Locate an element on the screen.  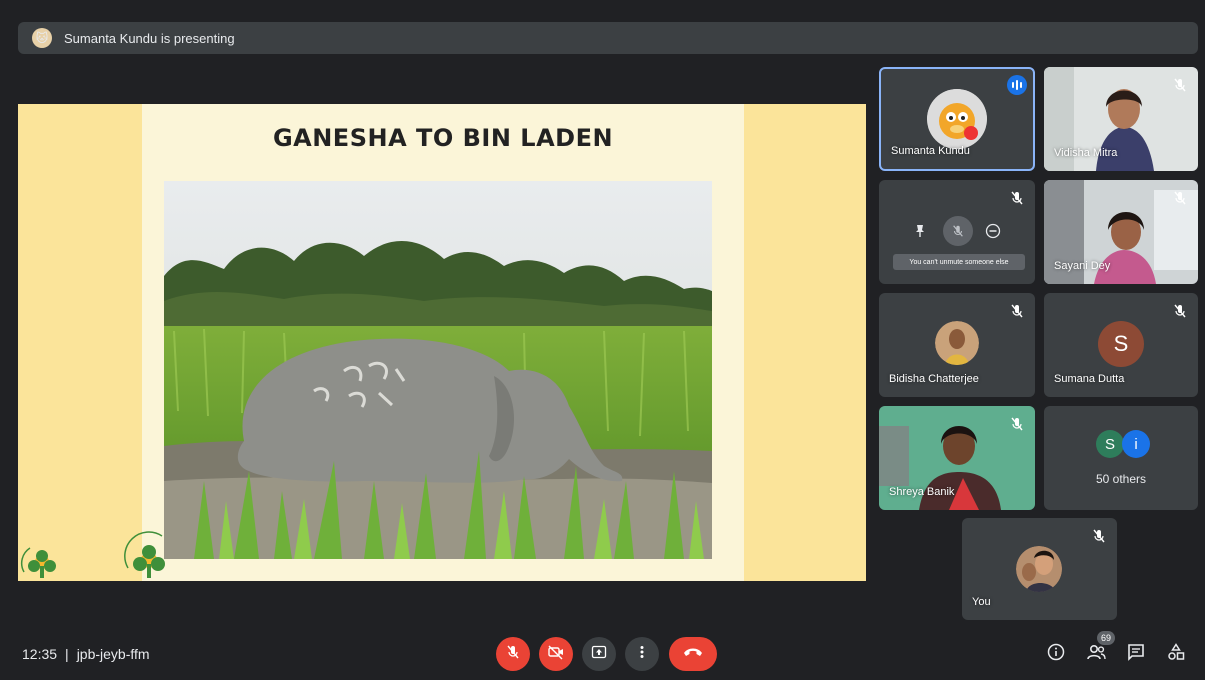
participant-name: Sumanta Kundu is located at coordinates (930, 151).